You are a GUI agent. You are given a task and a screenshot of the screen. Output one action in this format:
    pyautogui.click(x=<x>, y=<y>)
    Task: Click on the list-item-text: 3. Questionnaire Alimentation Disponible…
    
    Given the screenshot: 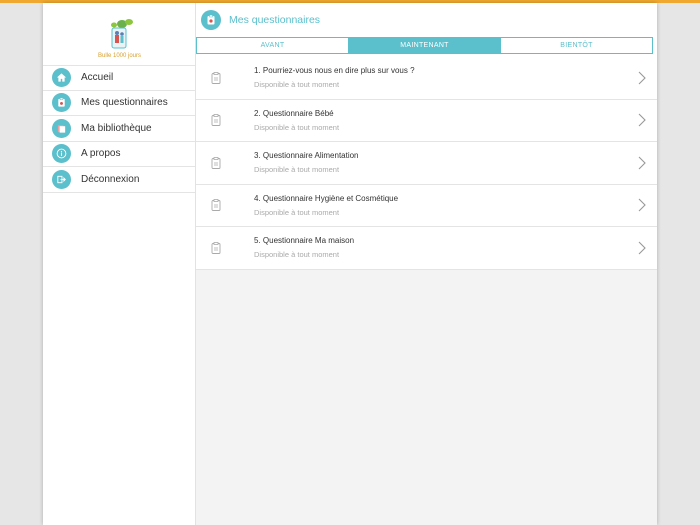 What is the action you would take?
    pyautogui.click(x=440, y=162)
    